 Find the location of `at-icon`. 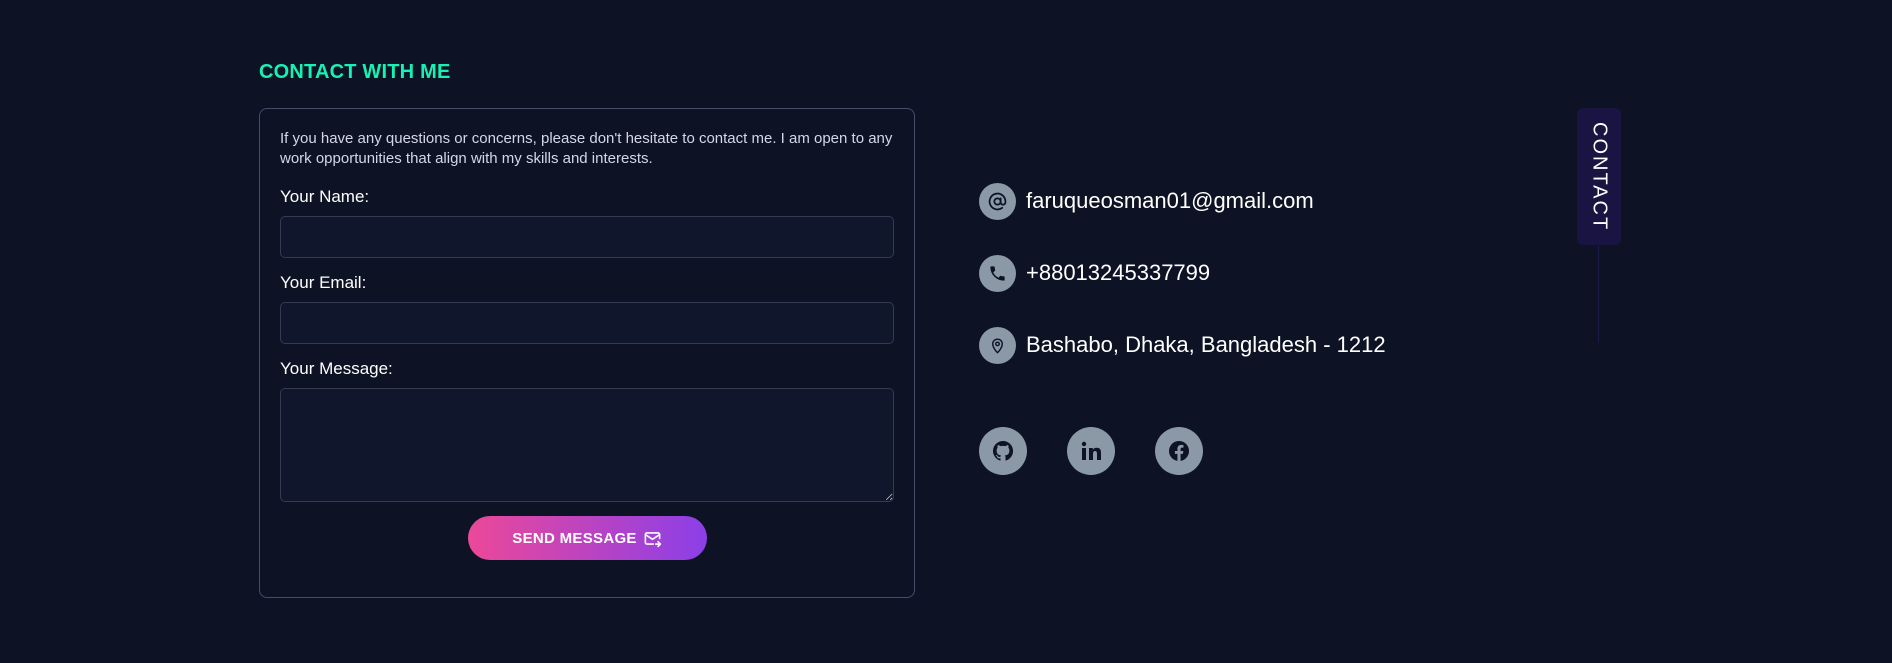

at-icon is located at coordinates (997, 201).